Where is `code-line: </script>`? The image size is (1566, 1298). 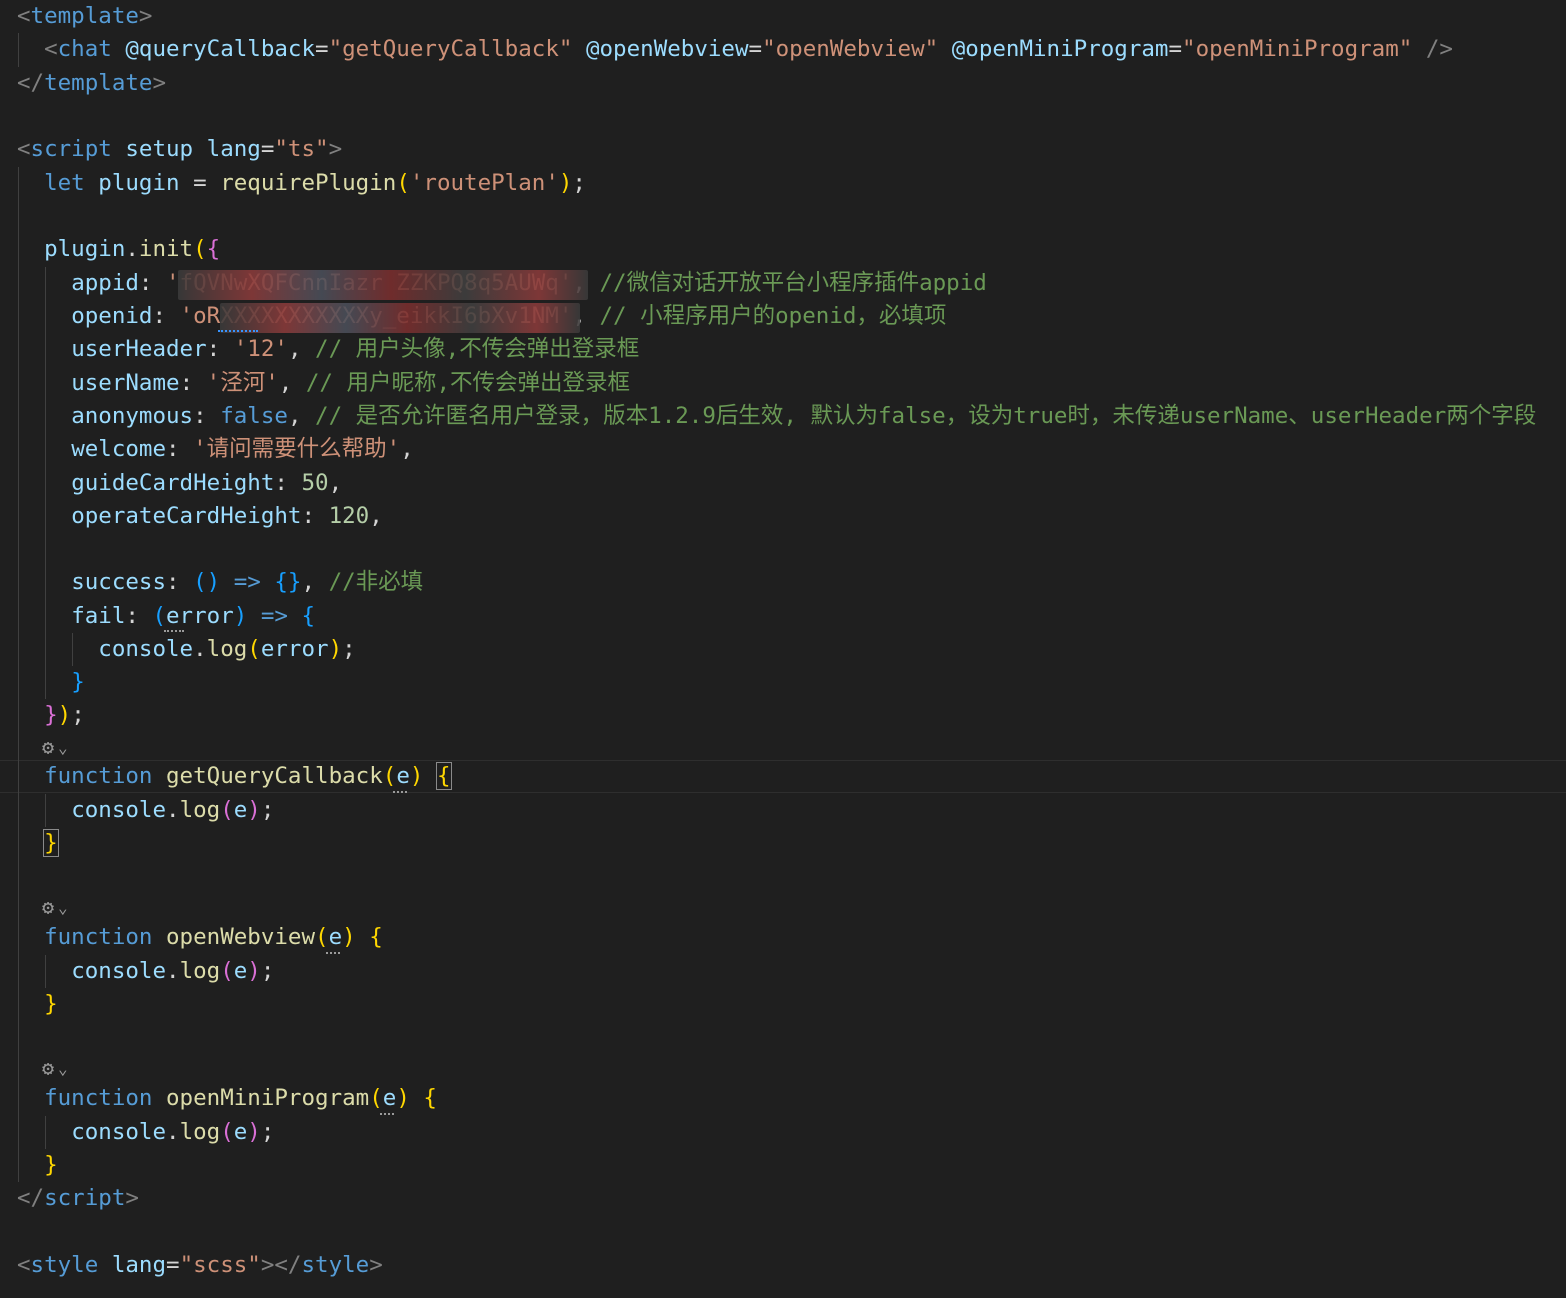 code-line: </script> is located at coordinates (78, 1198).